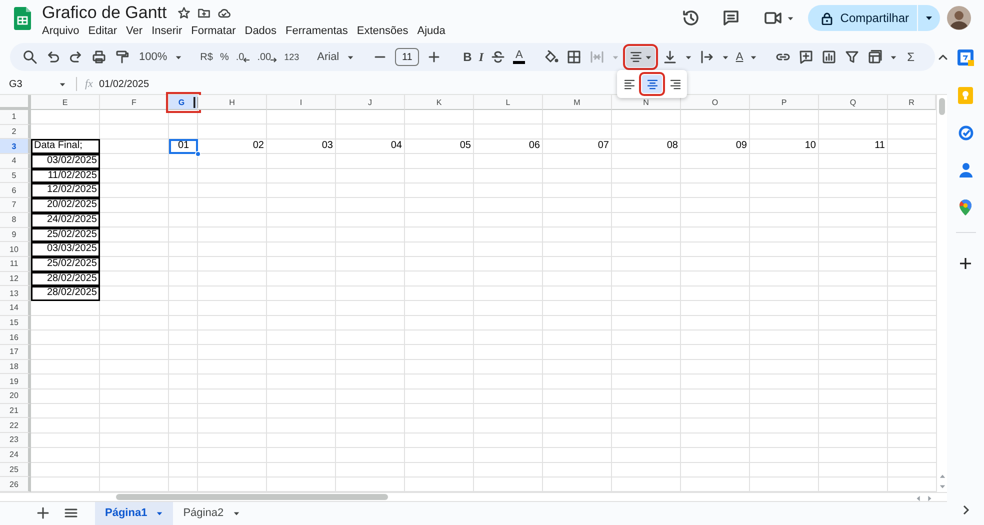 This screenshot has height=525, width=984. I want to click on row-header: 8, so click(15, 220).